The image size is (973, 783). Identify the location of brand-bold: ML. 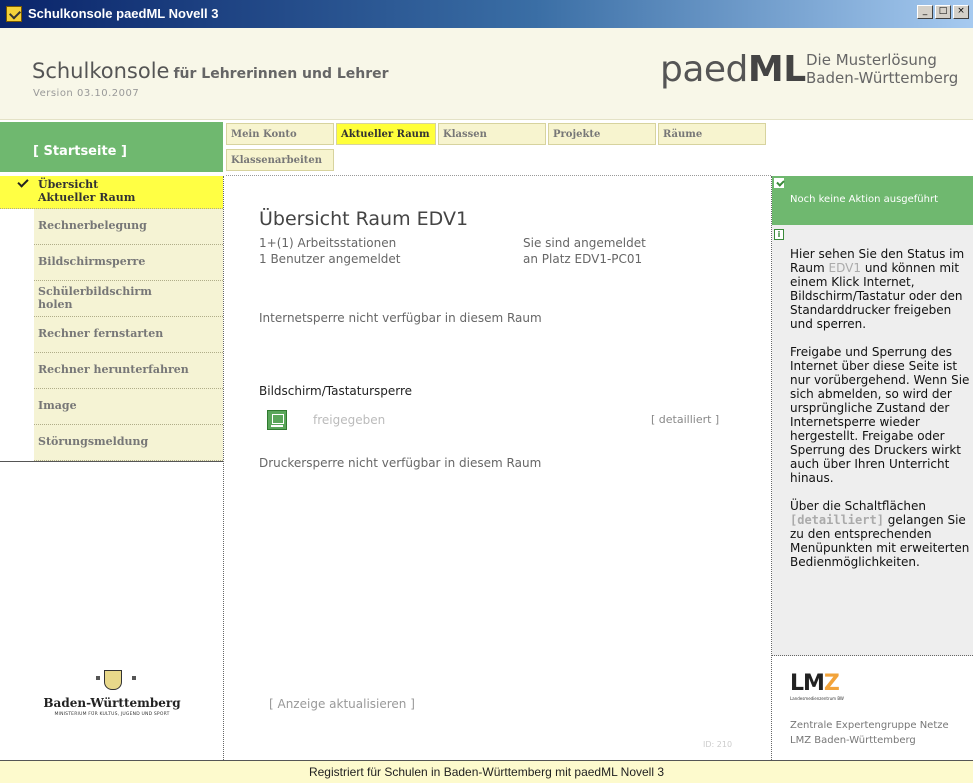
(776, 69).